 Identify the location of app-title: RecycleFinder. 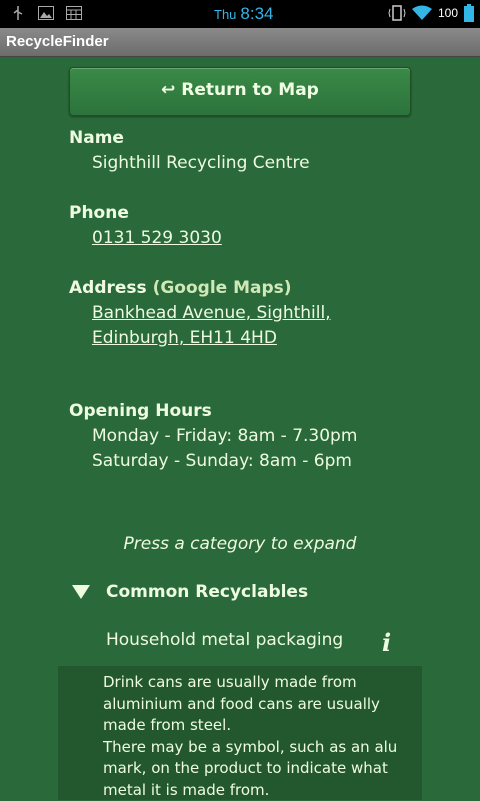
(57, 41).